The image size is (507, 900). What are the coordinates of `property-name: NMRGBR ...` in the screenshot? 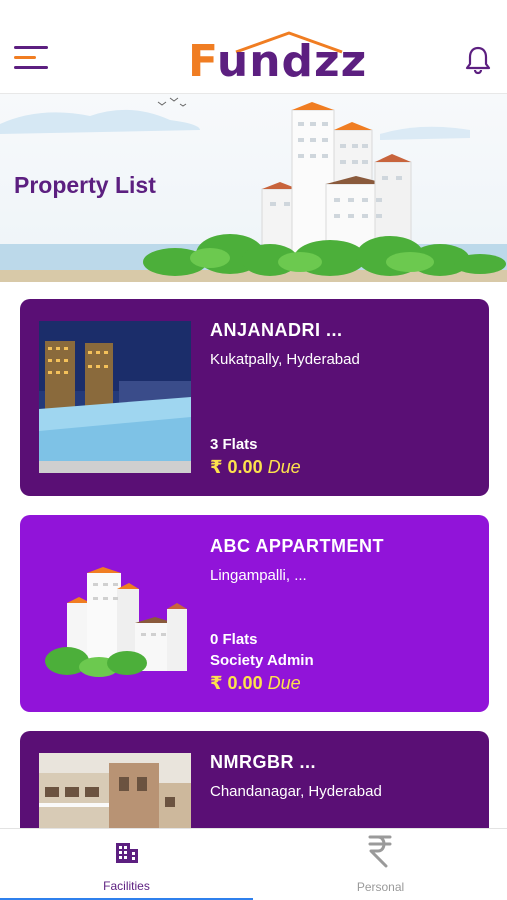 It's located at (263, 762).